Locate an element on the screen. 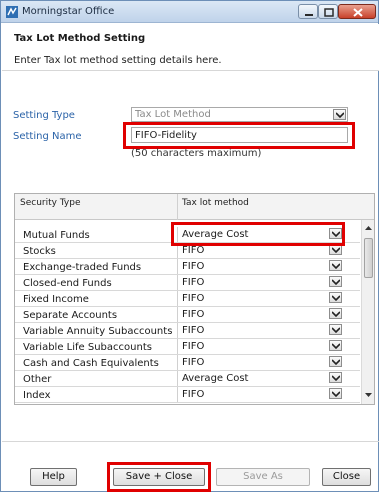 Image resolution: width=379 pixels, height=492 pixels. security-type-cell: Cash and Cash Equivalents is located at coordinates (91, 363).